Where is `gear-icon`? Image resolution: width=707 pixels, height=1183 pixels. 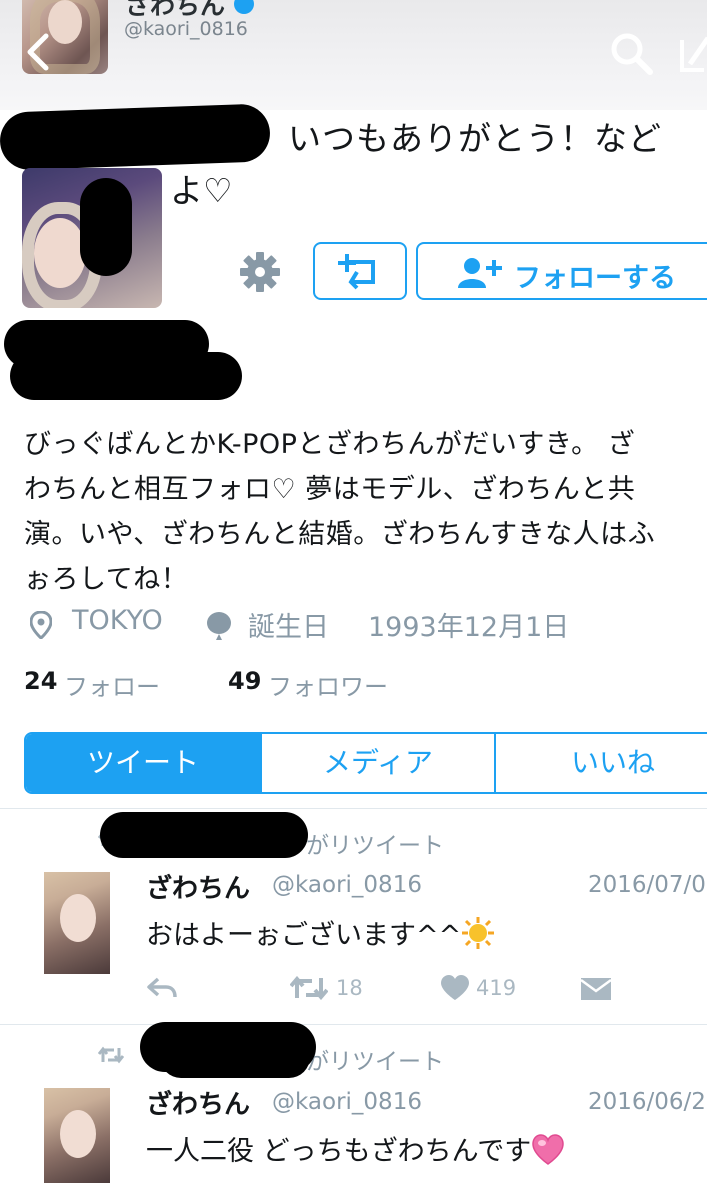 gear-icon is located at coordinates (260, 272).